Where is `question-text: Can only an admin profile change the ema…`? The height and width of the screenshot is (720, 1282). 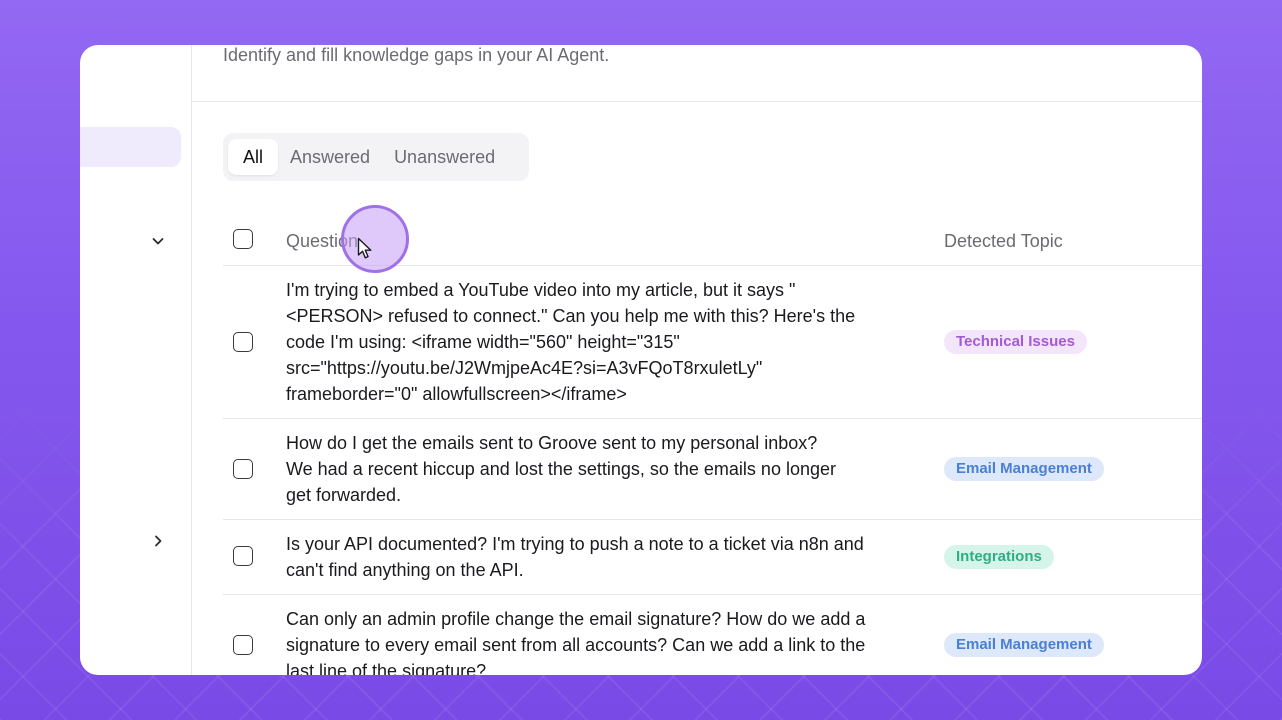 question-text: Can only an admin profile change the ema… is located at coordinates (576, 642).